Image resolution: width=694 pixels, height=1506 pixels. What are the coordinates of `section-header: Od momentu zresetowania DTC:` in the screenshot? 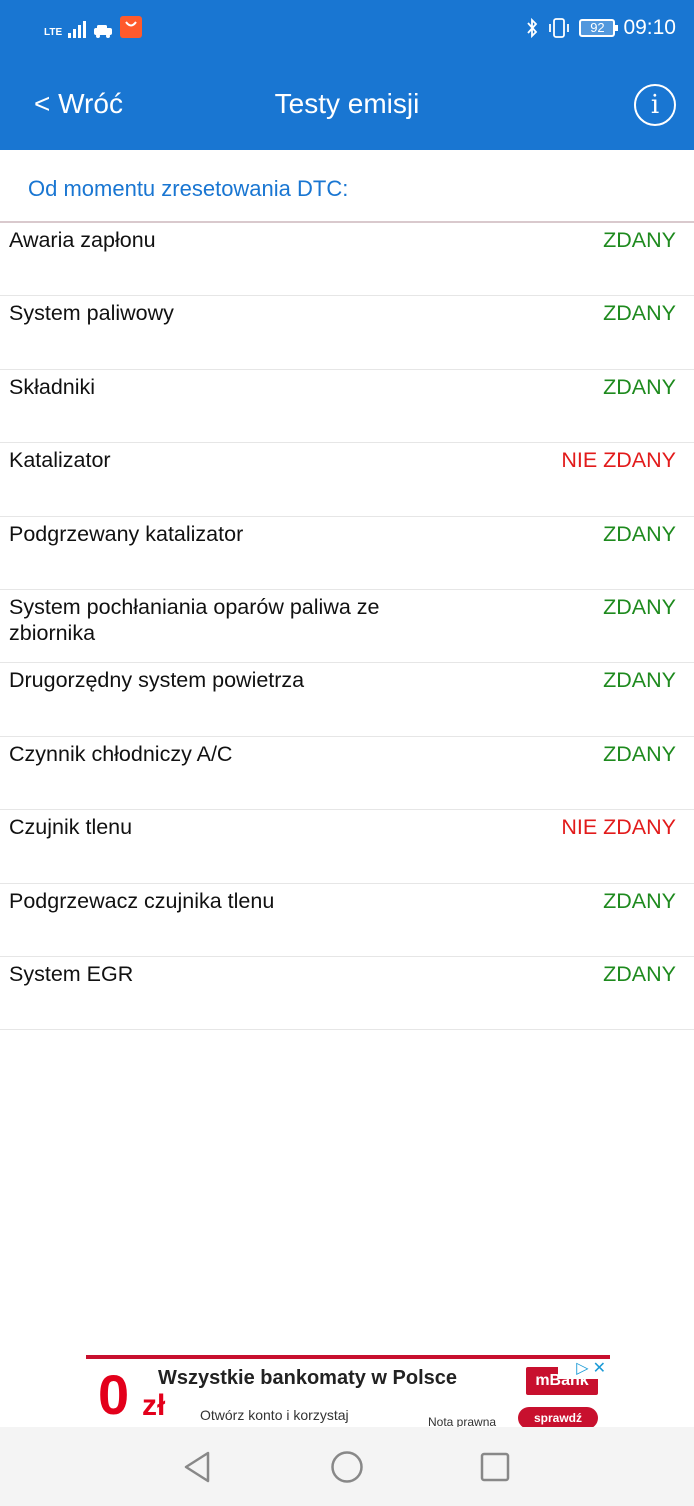 It's located at (347, 186).